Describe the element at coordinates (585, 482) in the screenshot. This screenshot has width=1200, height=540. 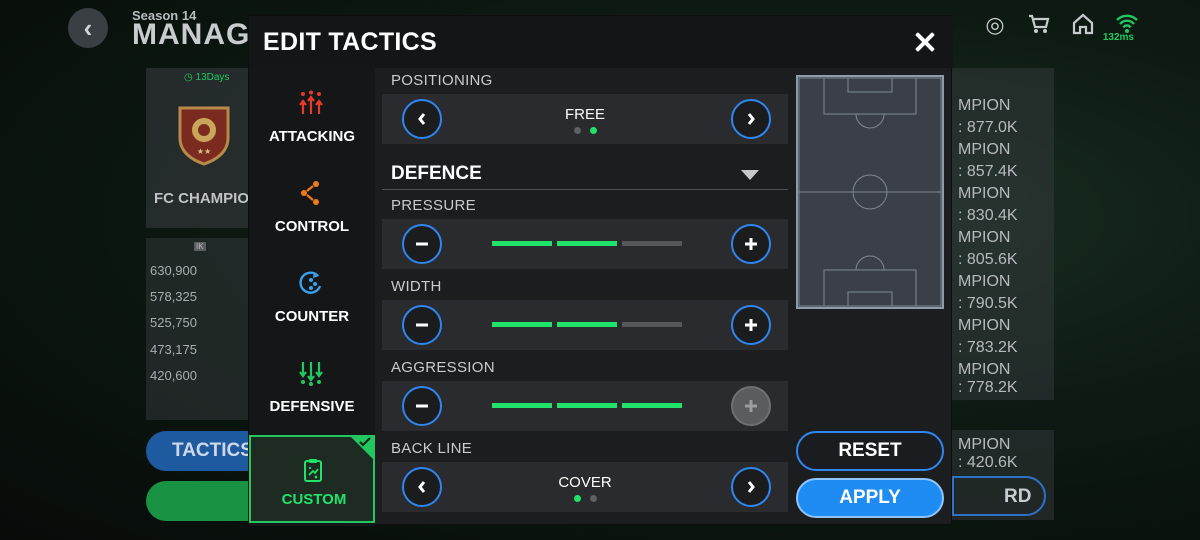
I see `back-line-value: COVER` at that location.